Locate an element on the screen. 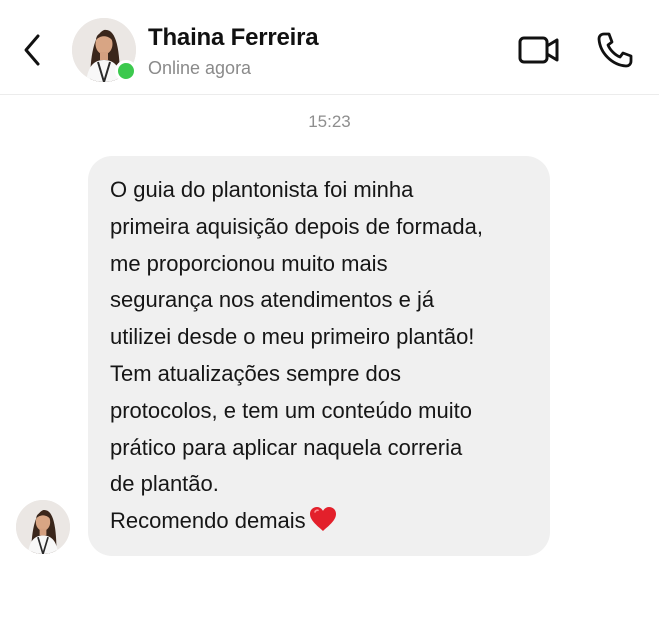  message-last-line: Recomendo demais is located at coordinates (320, 524).